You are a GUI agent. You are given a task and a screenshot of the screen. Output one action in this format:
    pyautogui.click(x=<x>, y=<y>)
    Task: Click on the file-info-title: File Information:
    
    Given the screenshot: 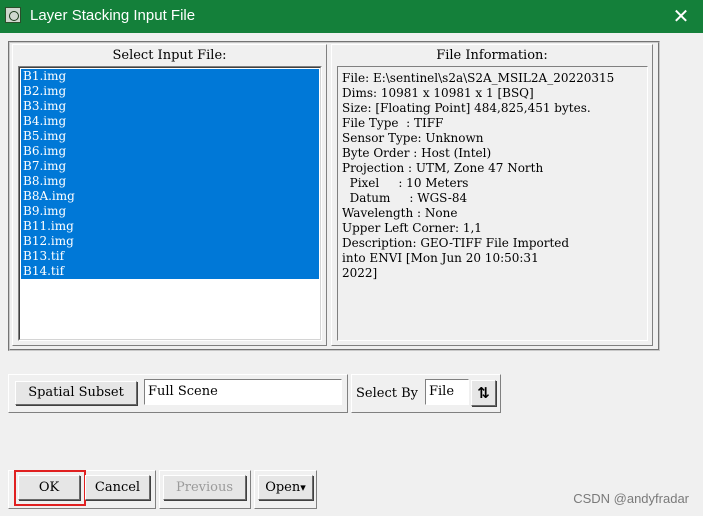 What is the action you would take?
    pyautogui.click(x=492, y=55)
    